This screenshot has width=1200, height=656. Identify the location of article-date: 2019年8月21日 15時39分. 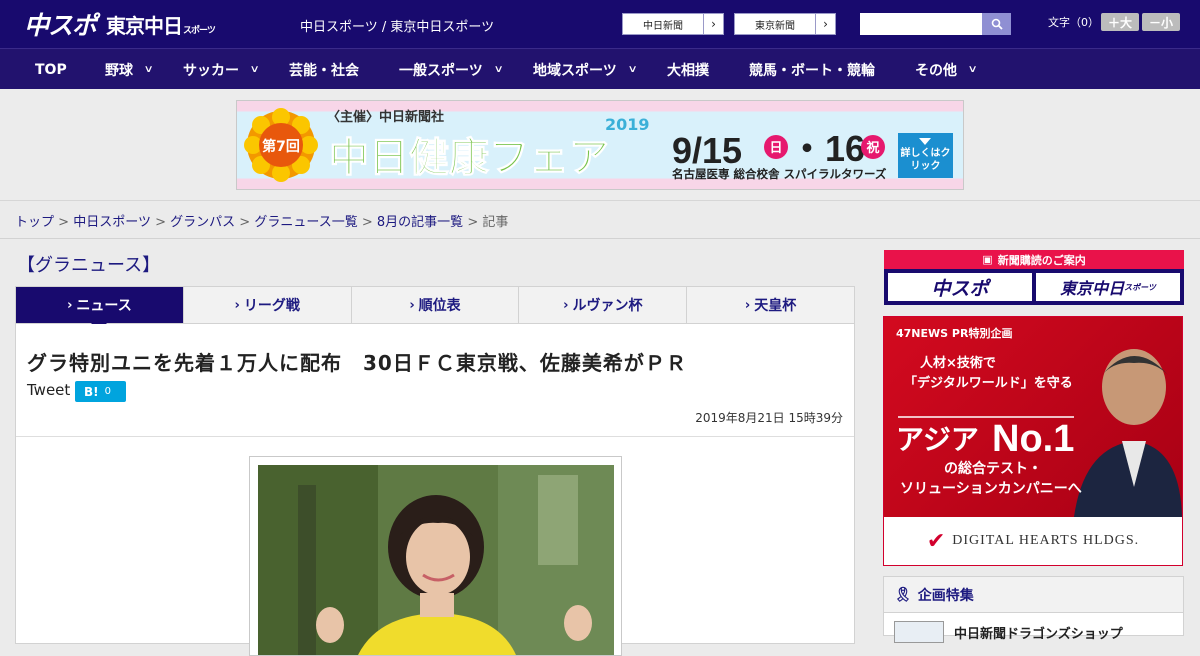
(769, 418).